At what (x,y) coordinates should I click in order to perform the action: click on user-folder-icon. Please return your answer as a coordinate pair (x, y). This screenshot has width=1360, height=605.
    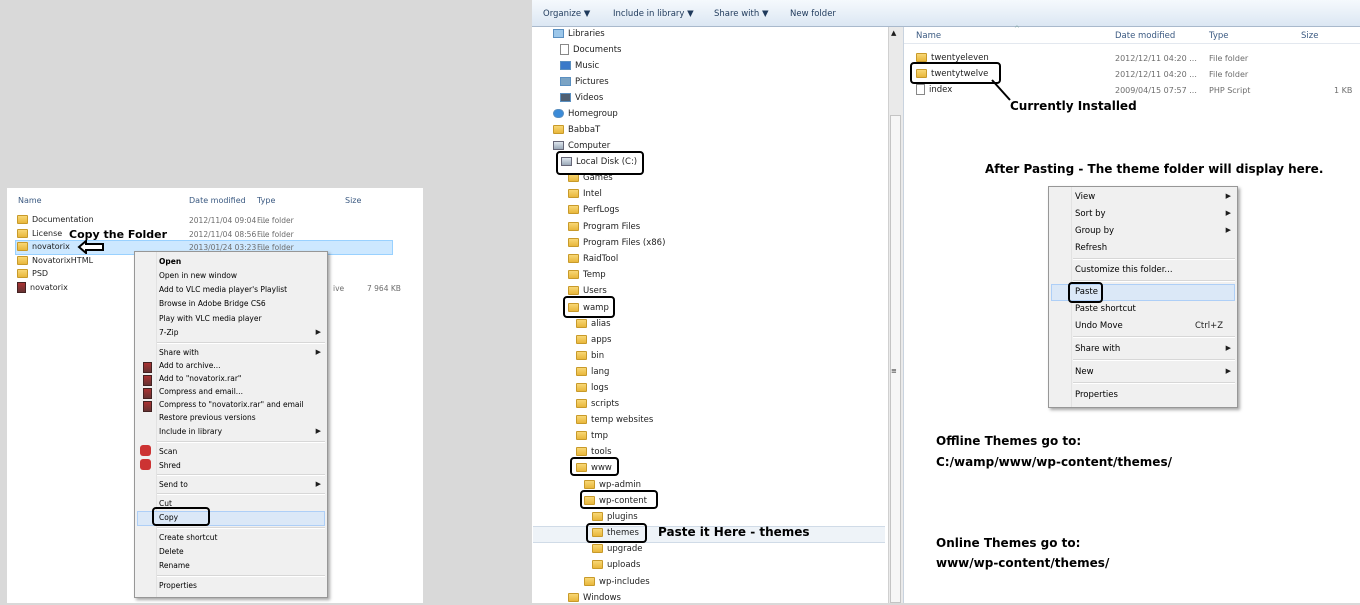
    Looking at the image, I should click on (558, 129).